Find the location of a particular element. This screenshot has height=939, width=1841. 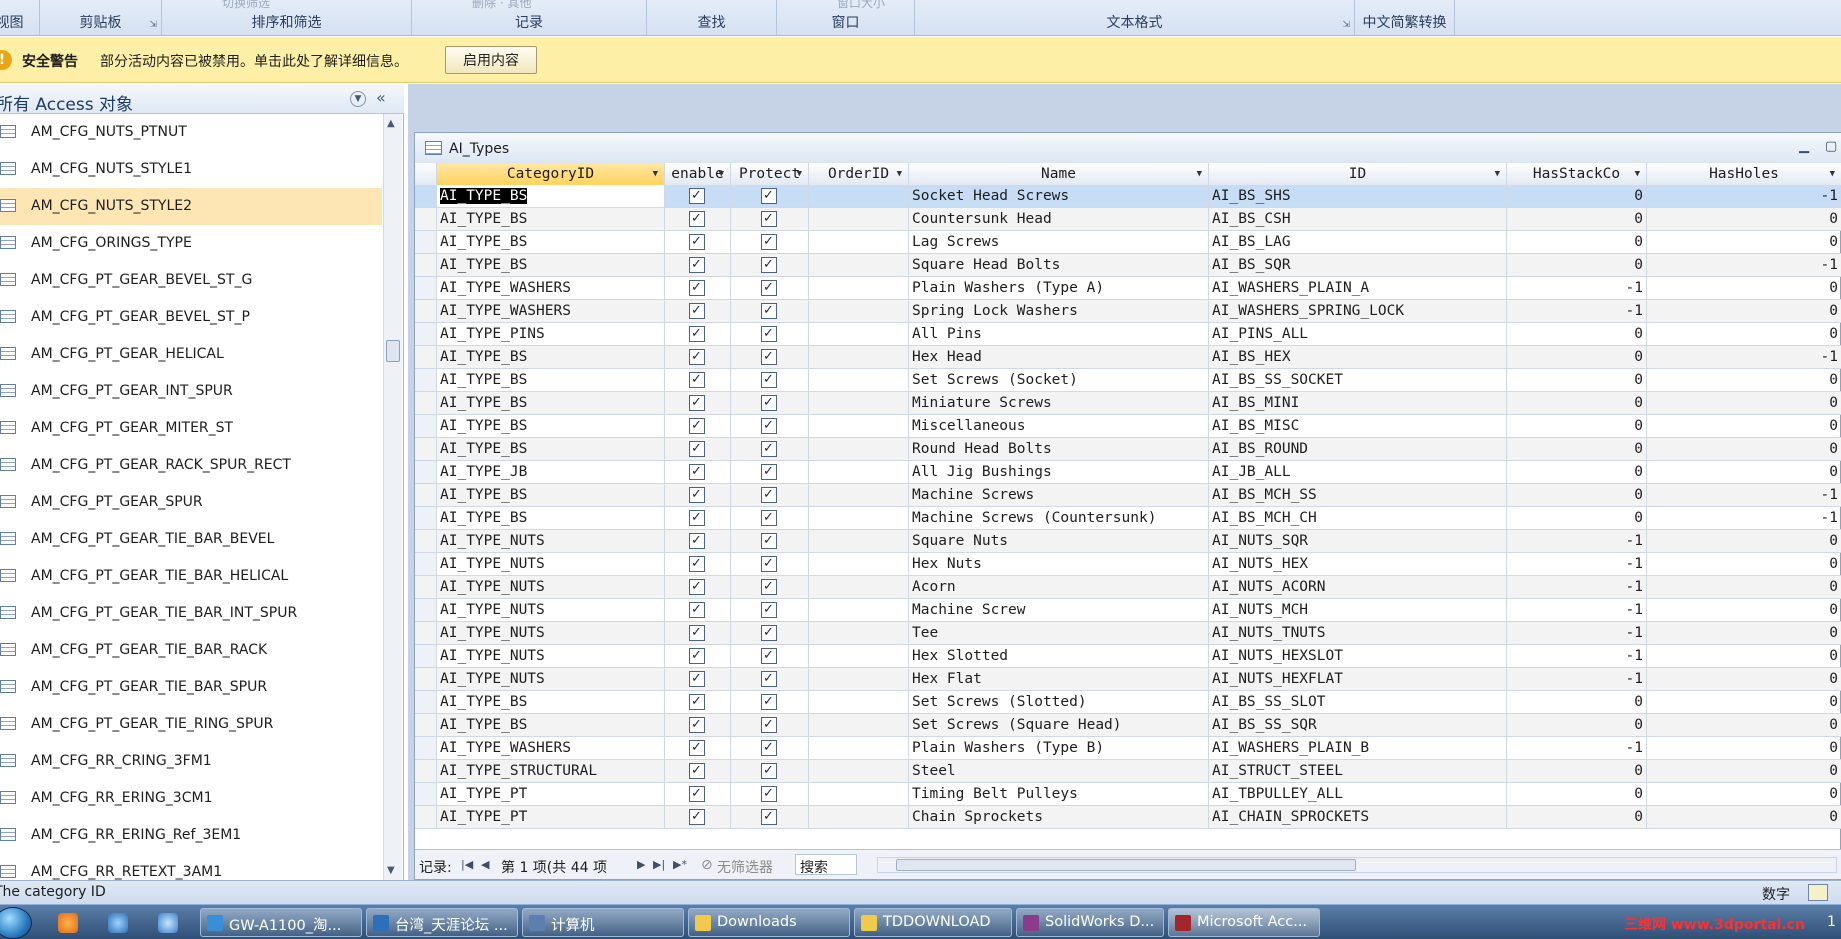

table-cell: AI_BS_ROUND is located at coordinates (1358, 449).